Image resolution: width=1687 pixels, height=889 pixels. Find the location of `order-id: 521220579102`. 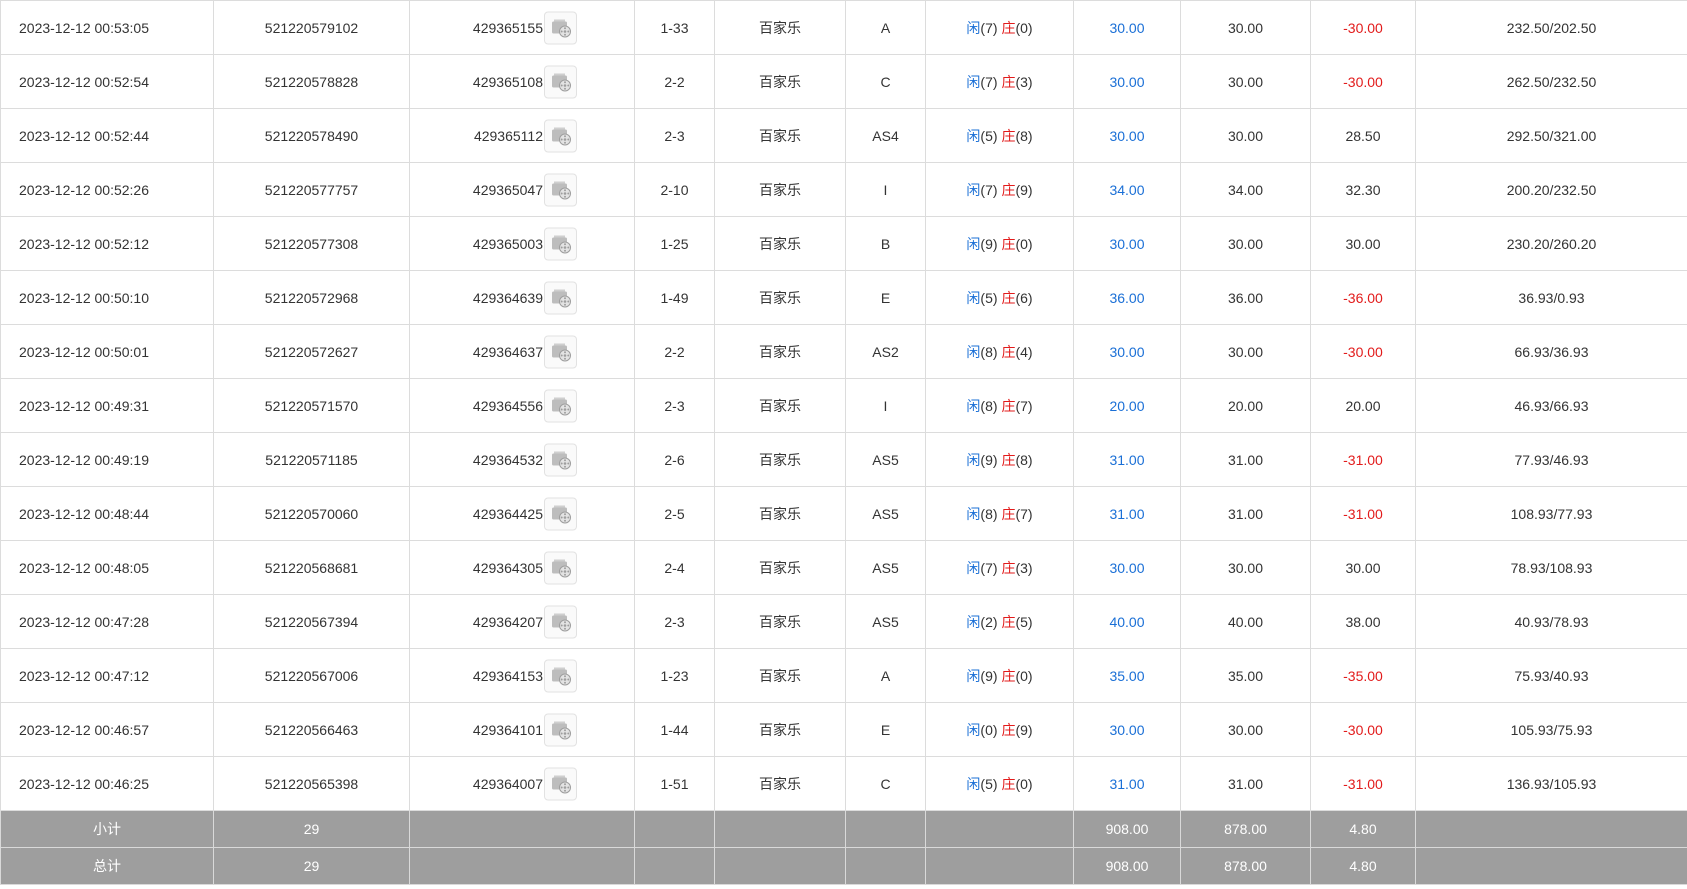

order-id: 521220579102 is located at coordinates (311, 27).